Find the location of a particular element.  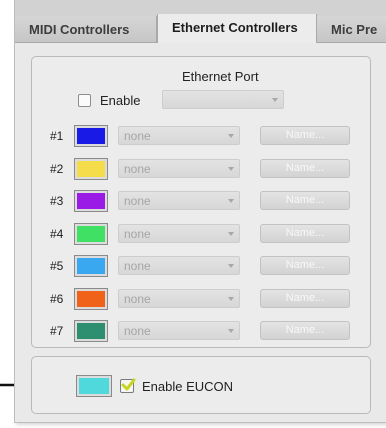

controller-number: #4 is located at coordinates (57, 233).